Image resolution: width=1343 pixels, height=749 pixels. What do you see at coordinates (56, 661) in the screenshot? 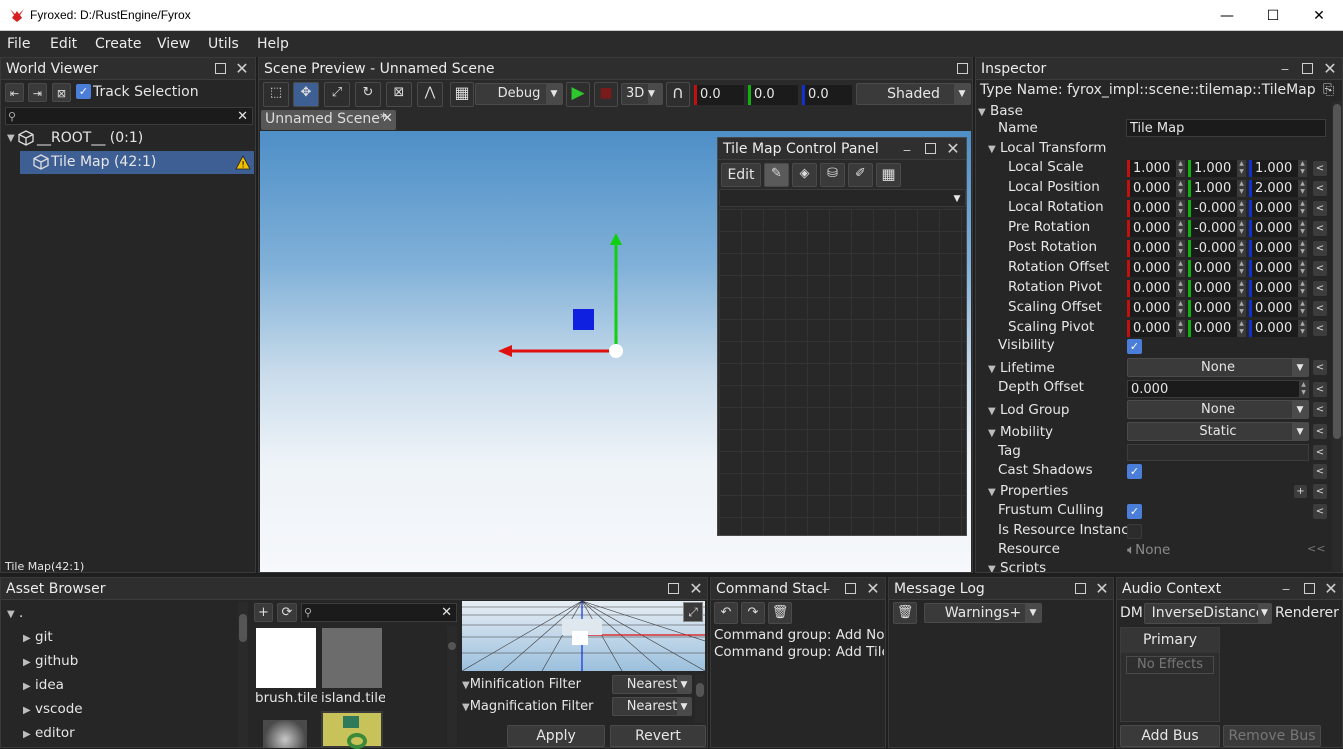
I see `folder-item: github` at bounding box center [56, 661].